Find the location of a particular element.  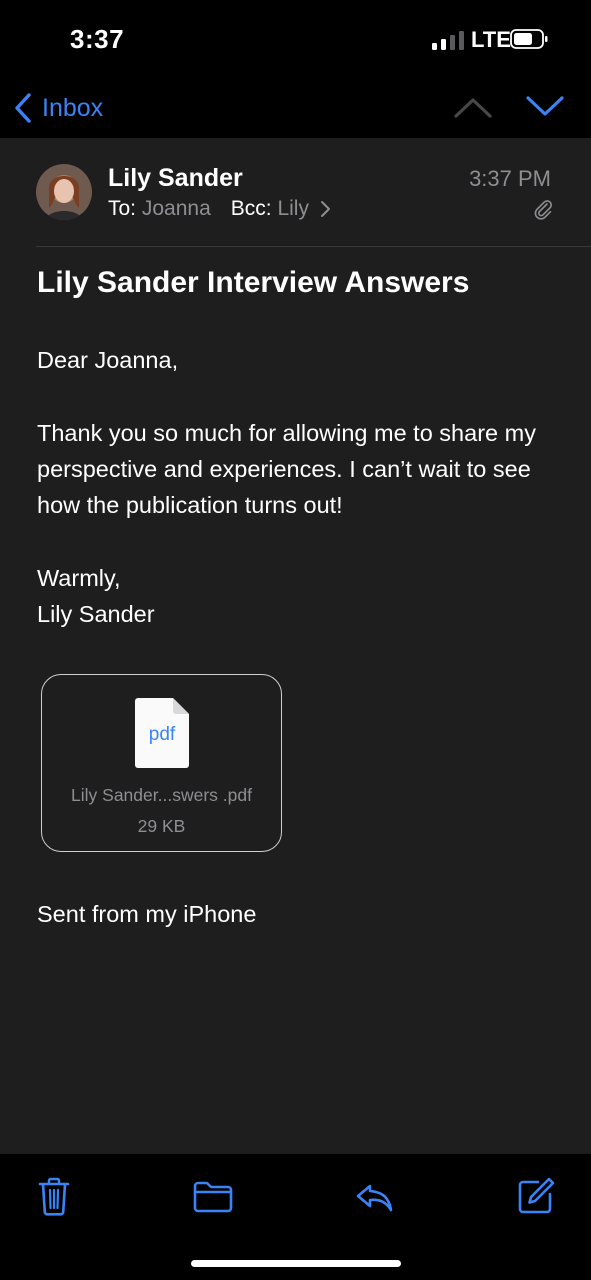

chevron-right-icon is located at coordinates (325, 209).